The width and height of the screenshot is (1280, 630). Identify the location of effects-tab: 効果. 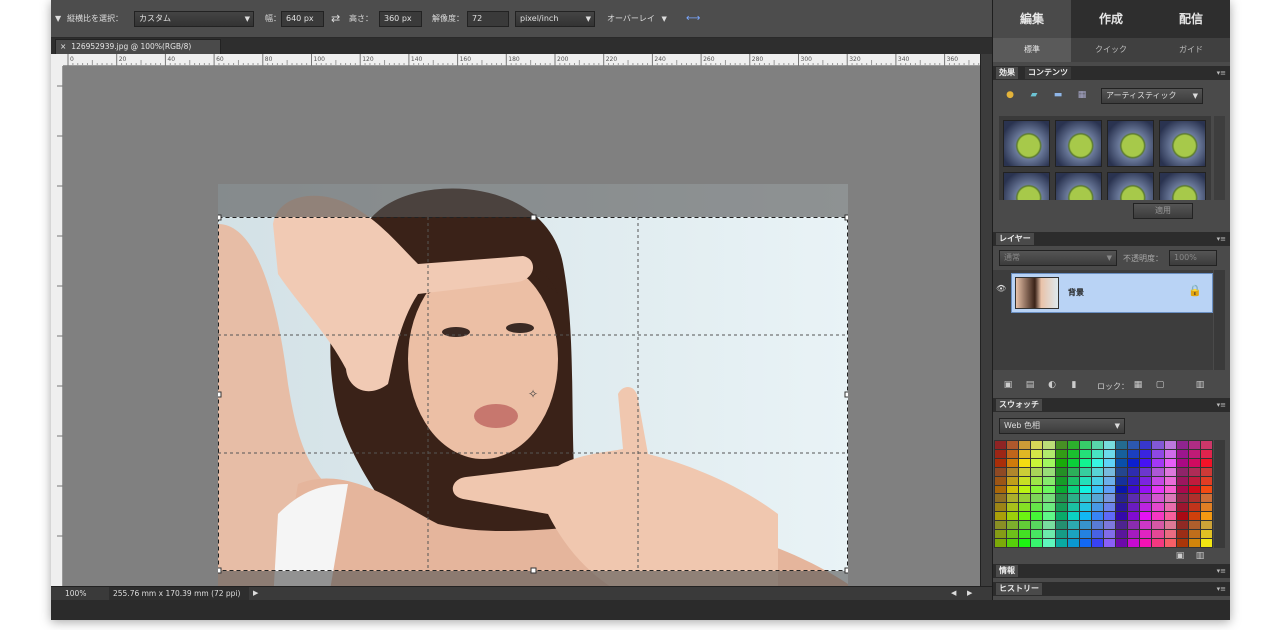
(1007, 73).